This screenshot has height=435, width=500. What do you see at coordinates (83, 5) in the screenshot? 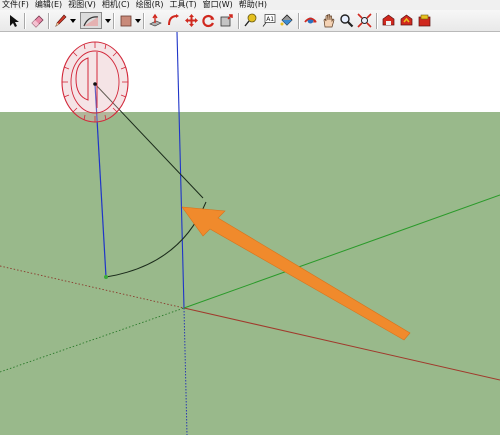
I see `menu-view: 视图(V)` at bounding box center [83, 5].